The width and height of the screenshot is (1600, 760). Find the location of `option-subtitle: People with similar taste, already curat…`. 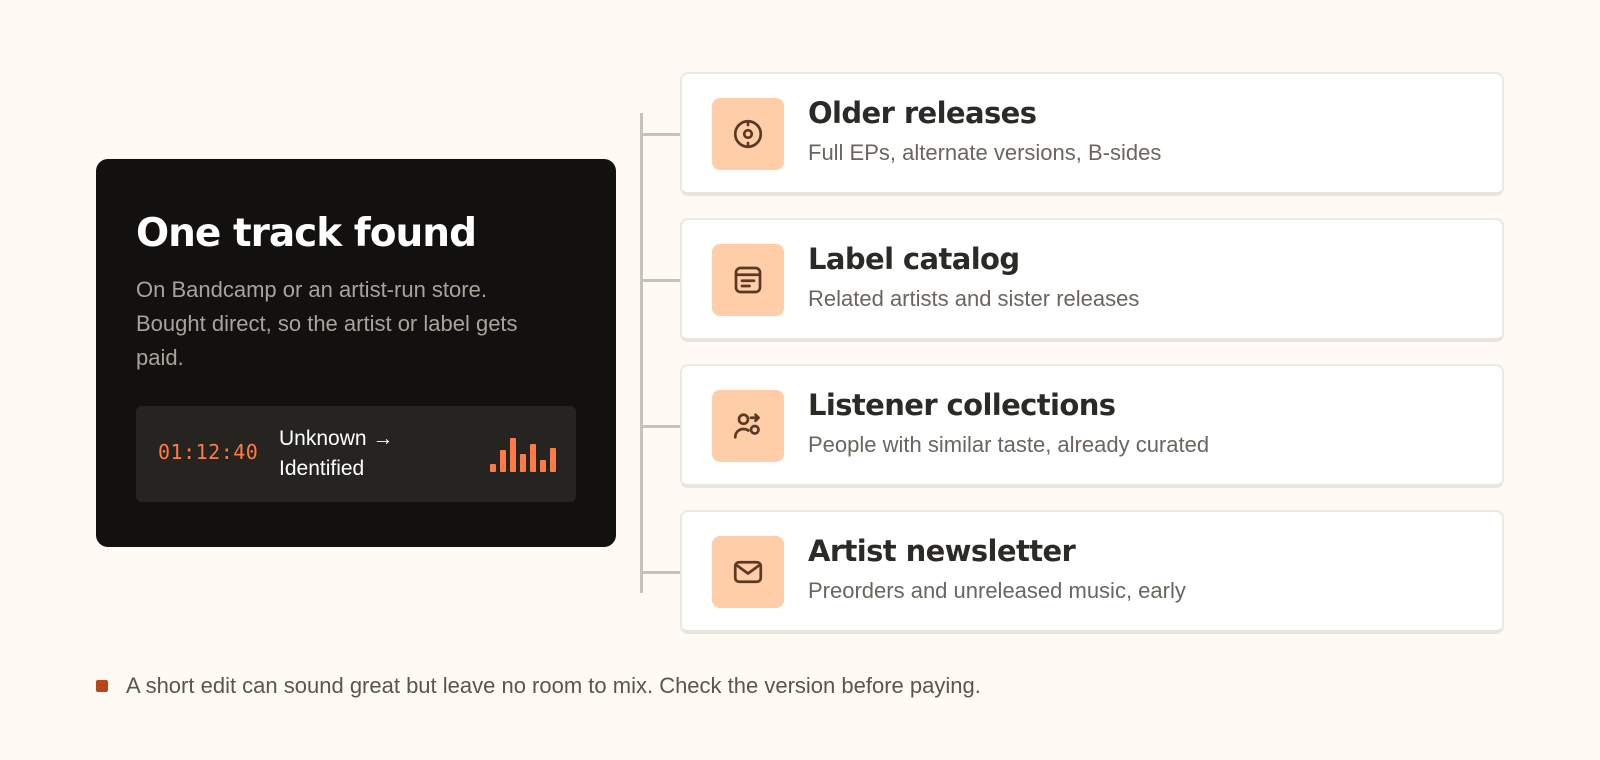

option-subtitle: People with similar taste, already curat… is located at coordinates (1009, 444).